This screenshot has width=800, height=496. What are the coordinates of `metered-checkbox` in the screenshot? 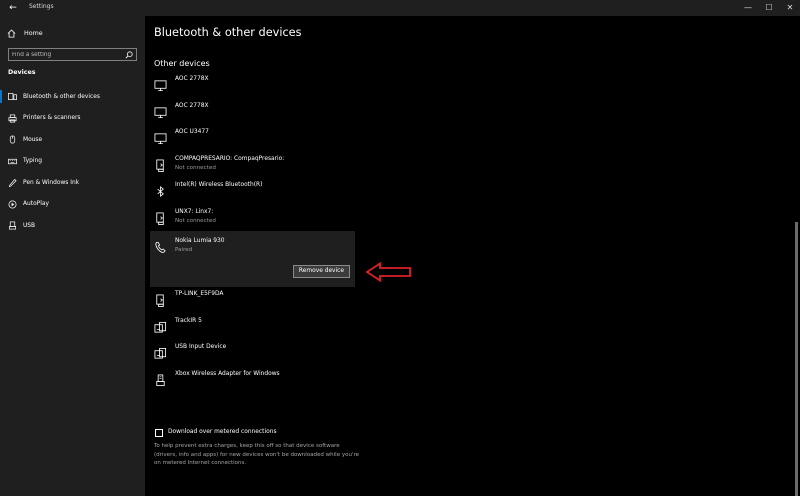 It's located at (159, 433).